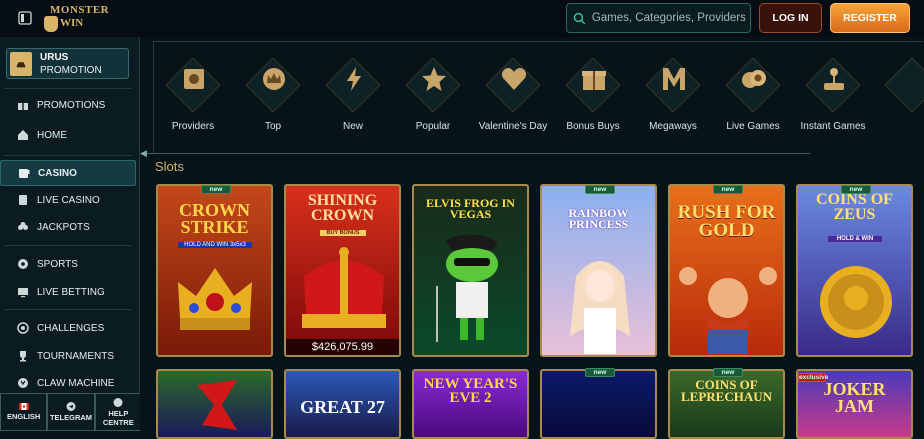 The height and width of the screenshot is (439, 924). What do you see at coordinates (470, 209) in the screenshot?
I see `game-title: ELVIS FROG IN VEGAS` at bounding box center [470, 209].